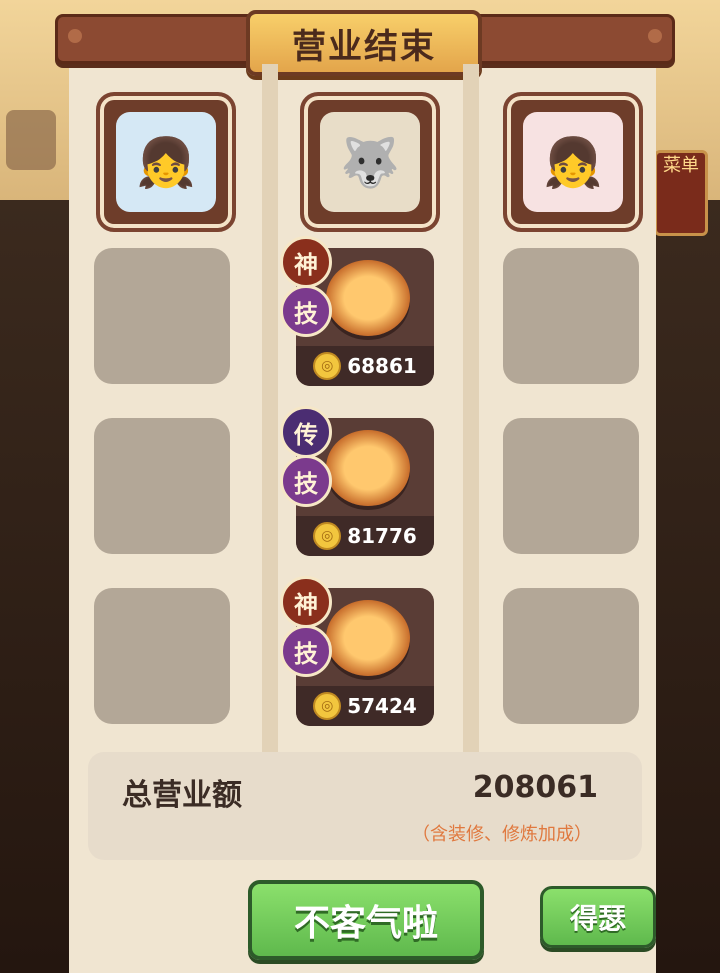 The width and height of the screenshot is (720, 973). What do you see at coordinates (270, 408) in the screenshot?
I see `column-divider-left` at bounding box center [270, 408].